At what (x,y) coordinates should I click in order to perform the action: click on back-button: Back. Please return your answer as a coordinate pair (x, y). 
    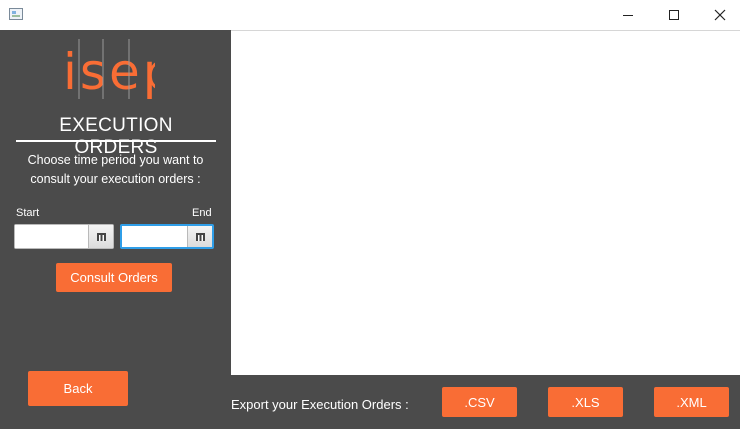
    Looking at the image, I should click on (78, 388).